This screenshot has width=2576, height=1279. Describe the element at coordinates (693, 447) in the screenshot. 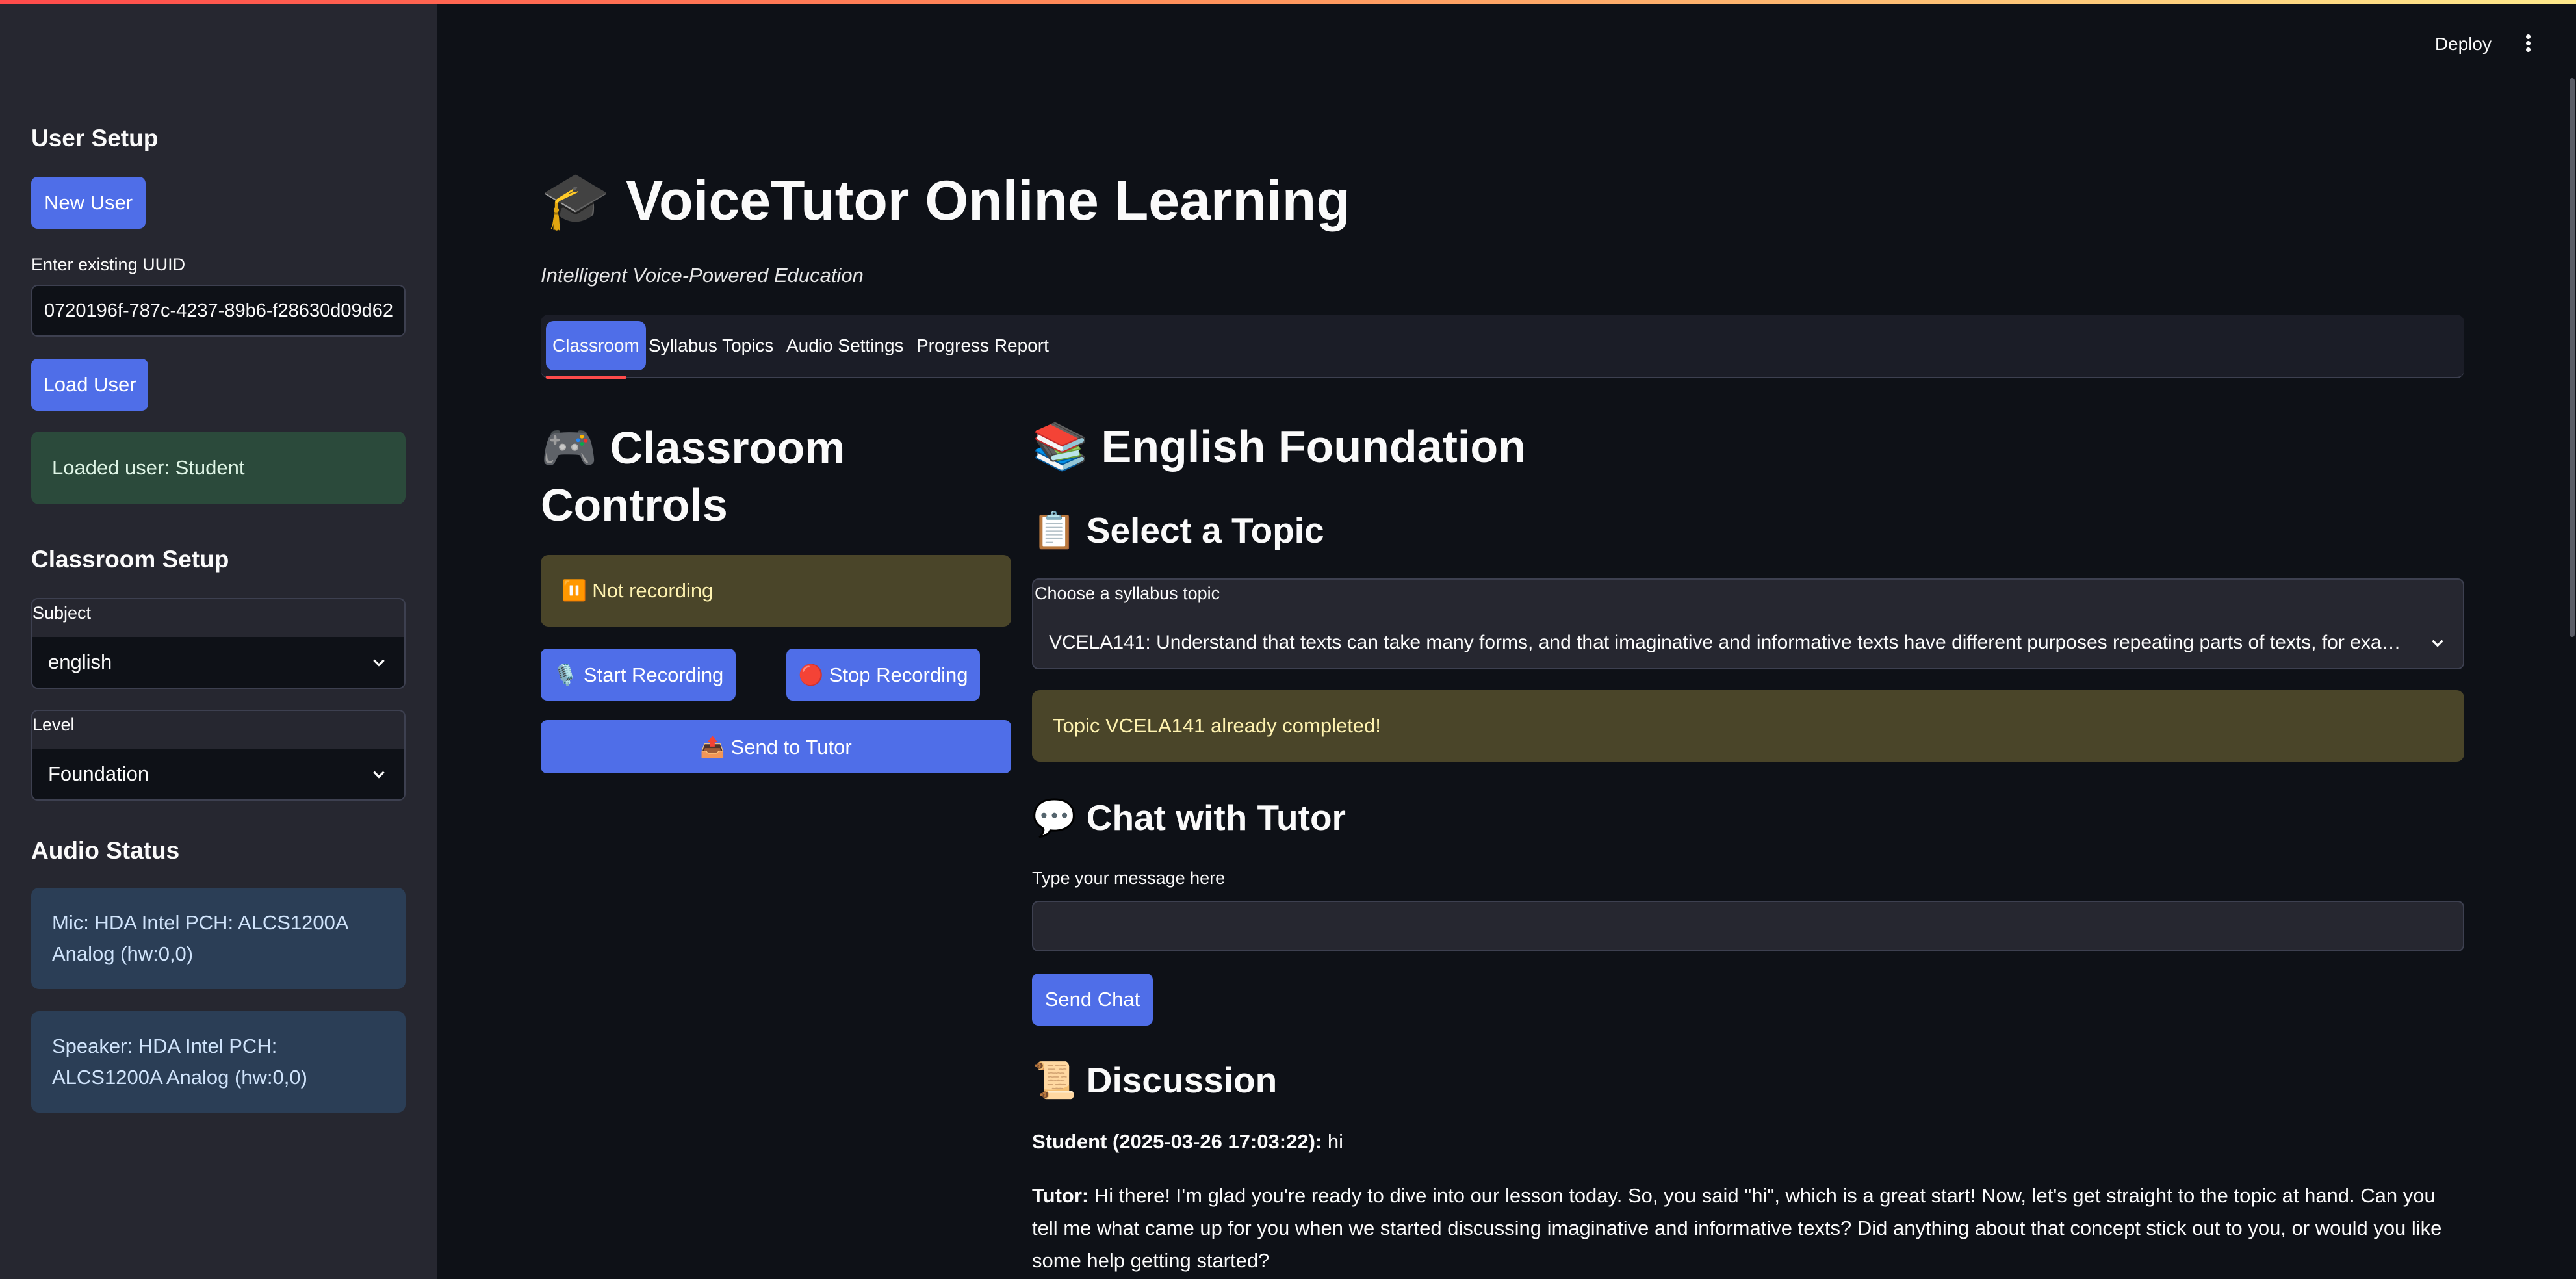

I see `controls-heading-line1: 🎮 Classroom` at that location.